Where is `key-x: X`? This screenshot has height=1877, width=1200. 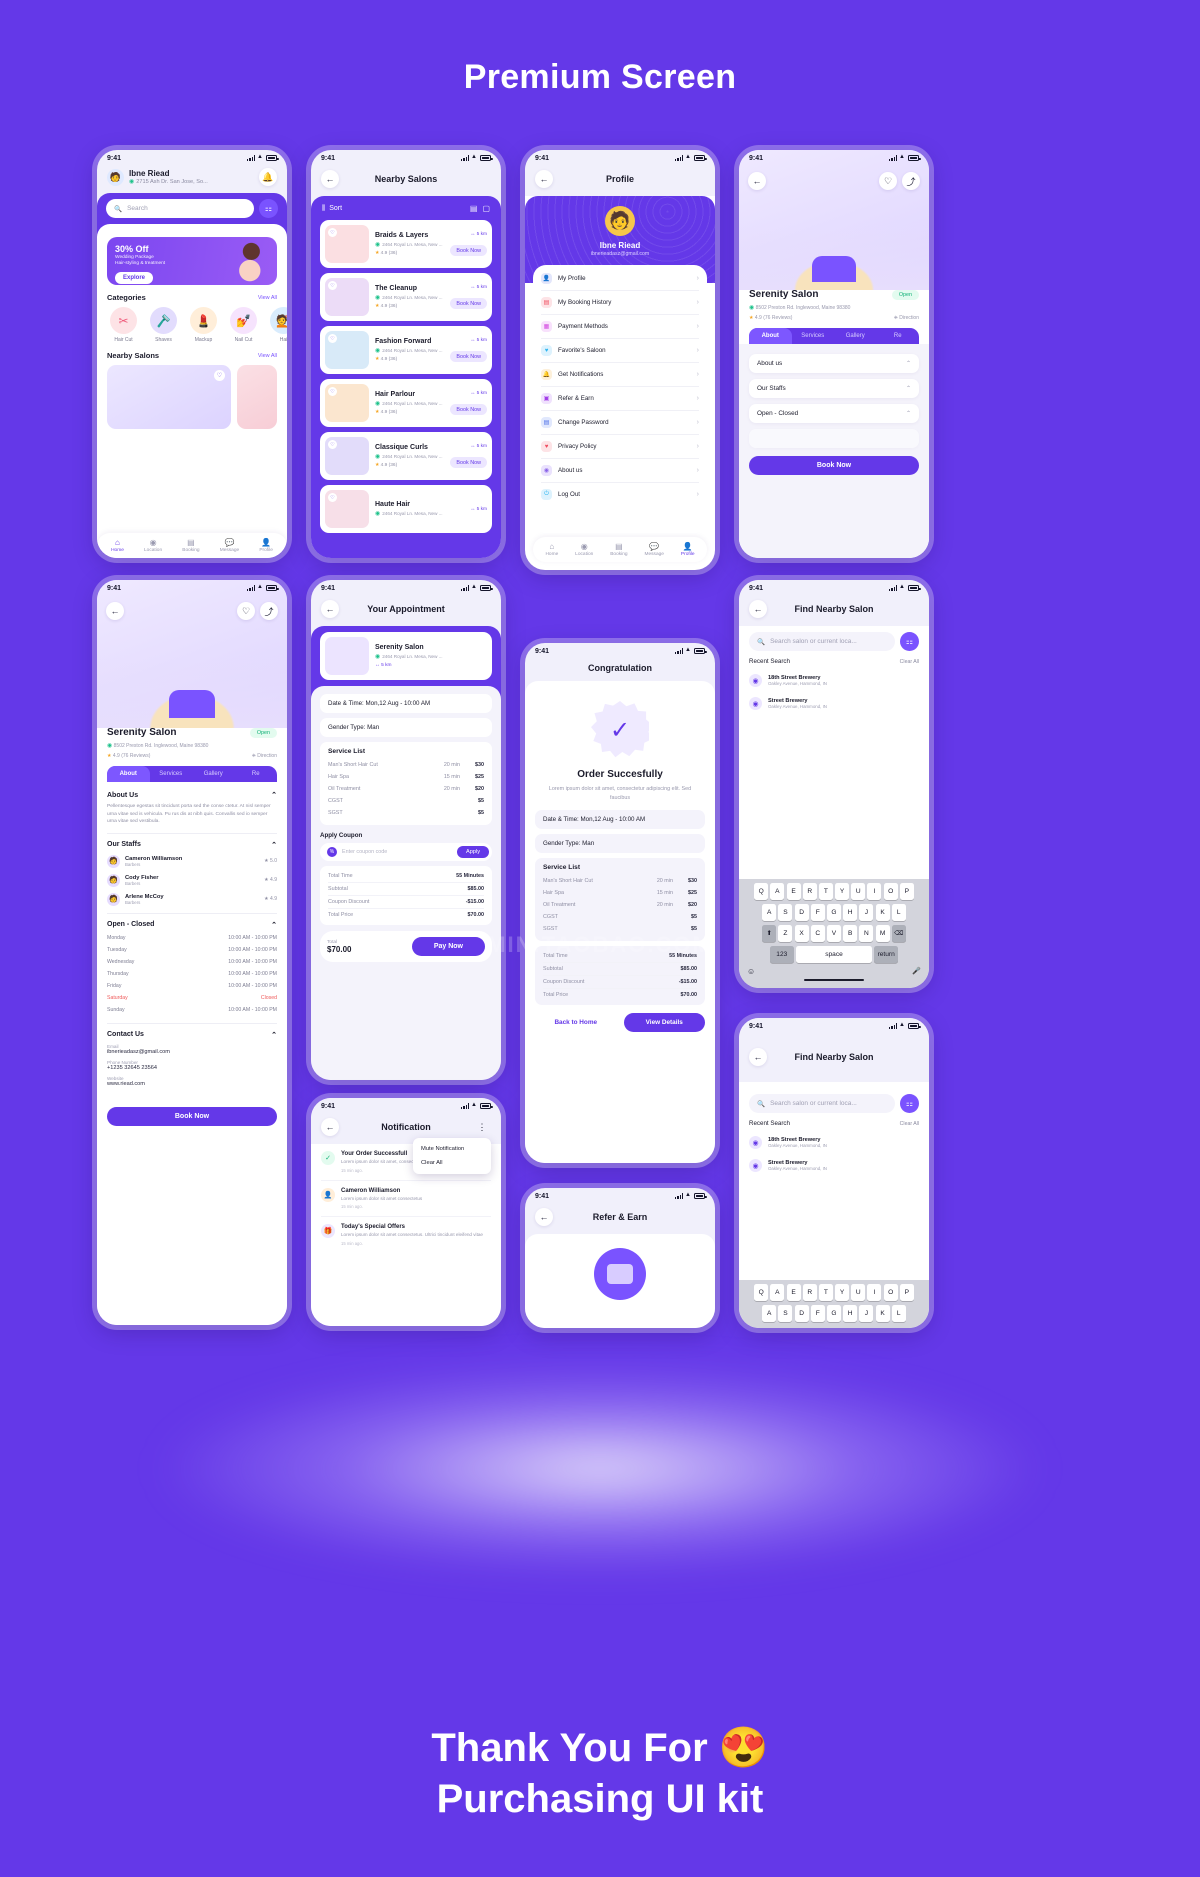 key-x: X is located at coordinates (801, 933).